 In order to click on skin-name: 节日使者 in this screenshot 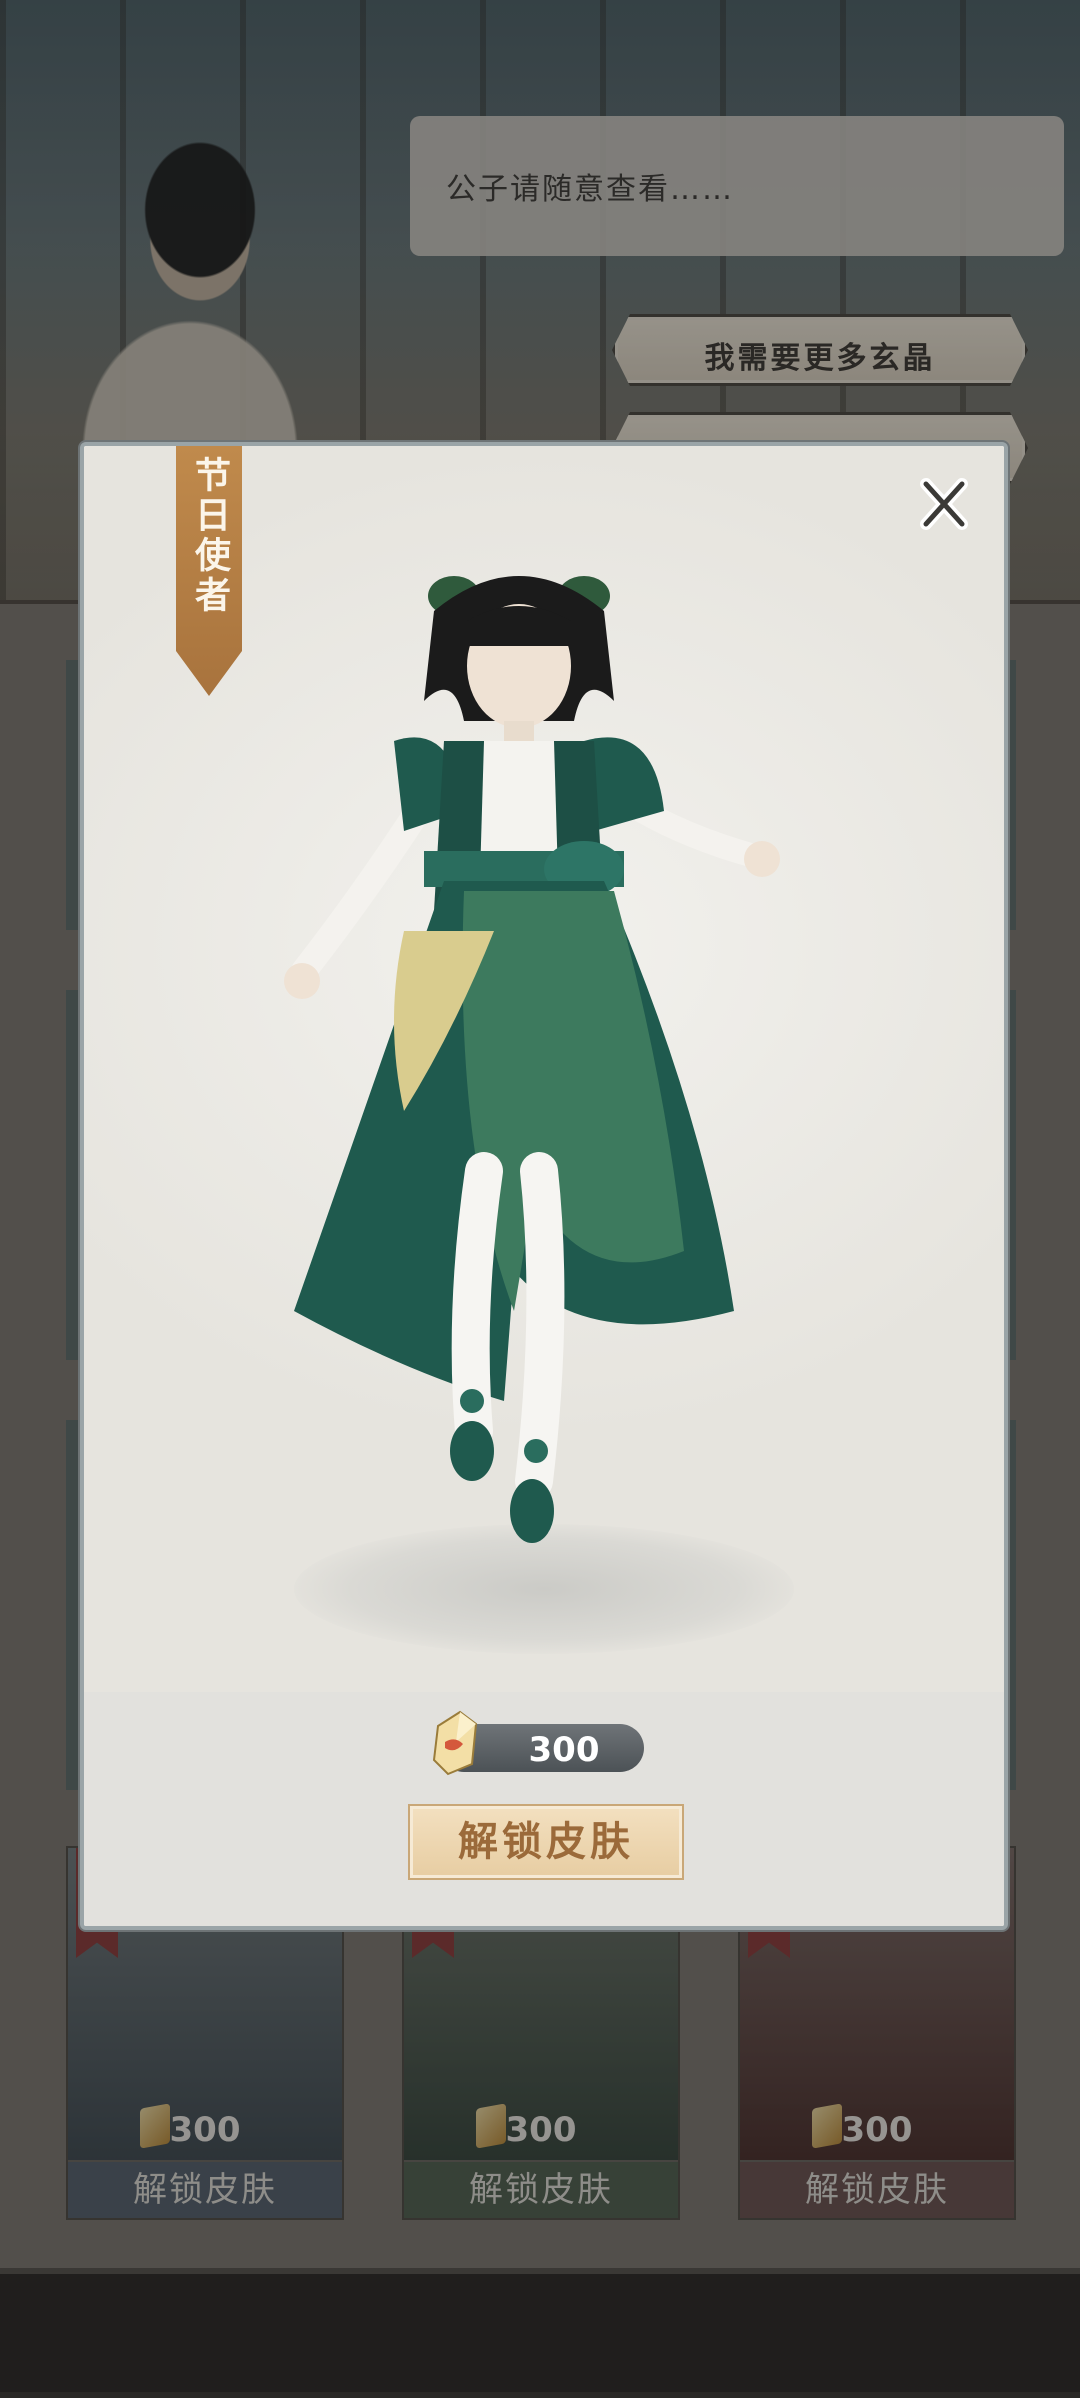, I will do `click(209, 536)`.